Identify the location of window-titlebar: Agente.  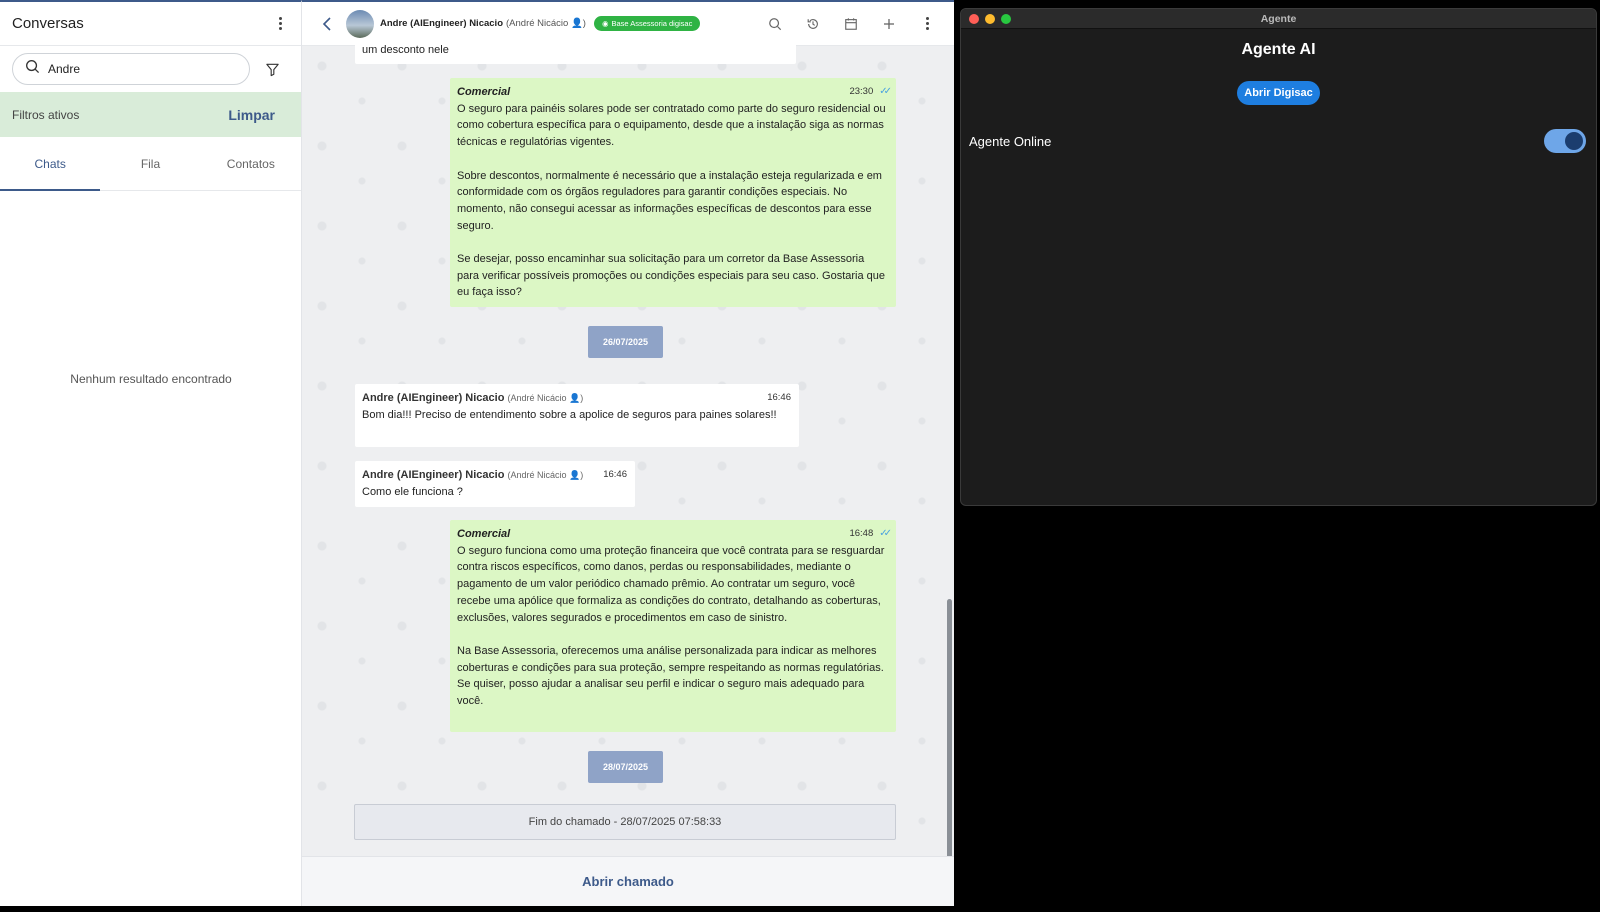
(1278, 19).